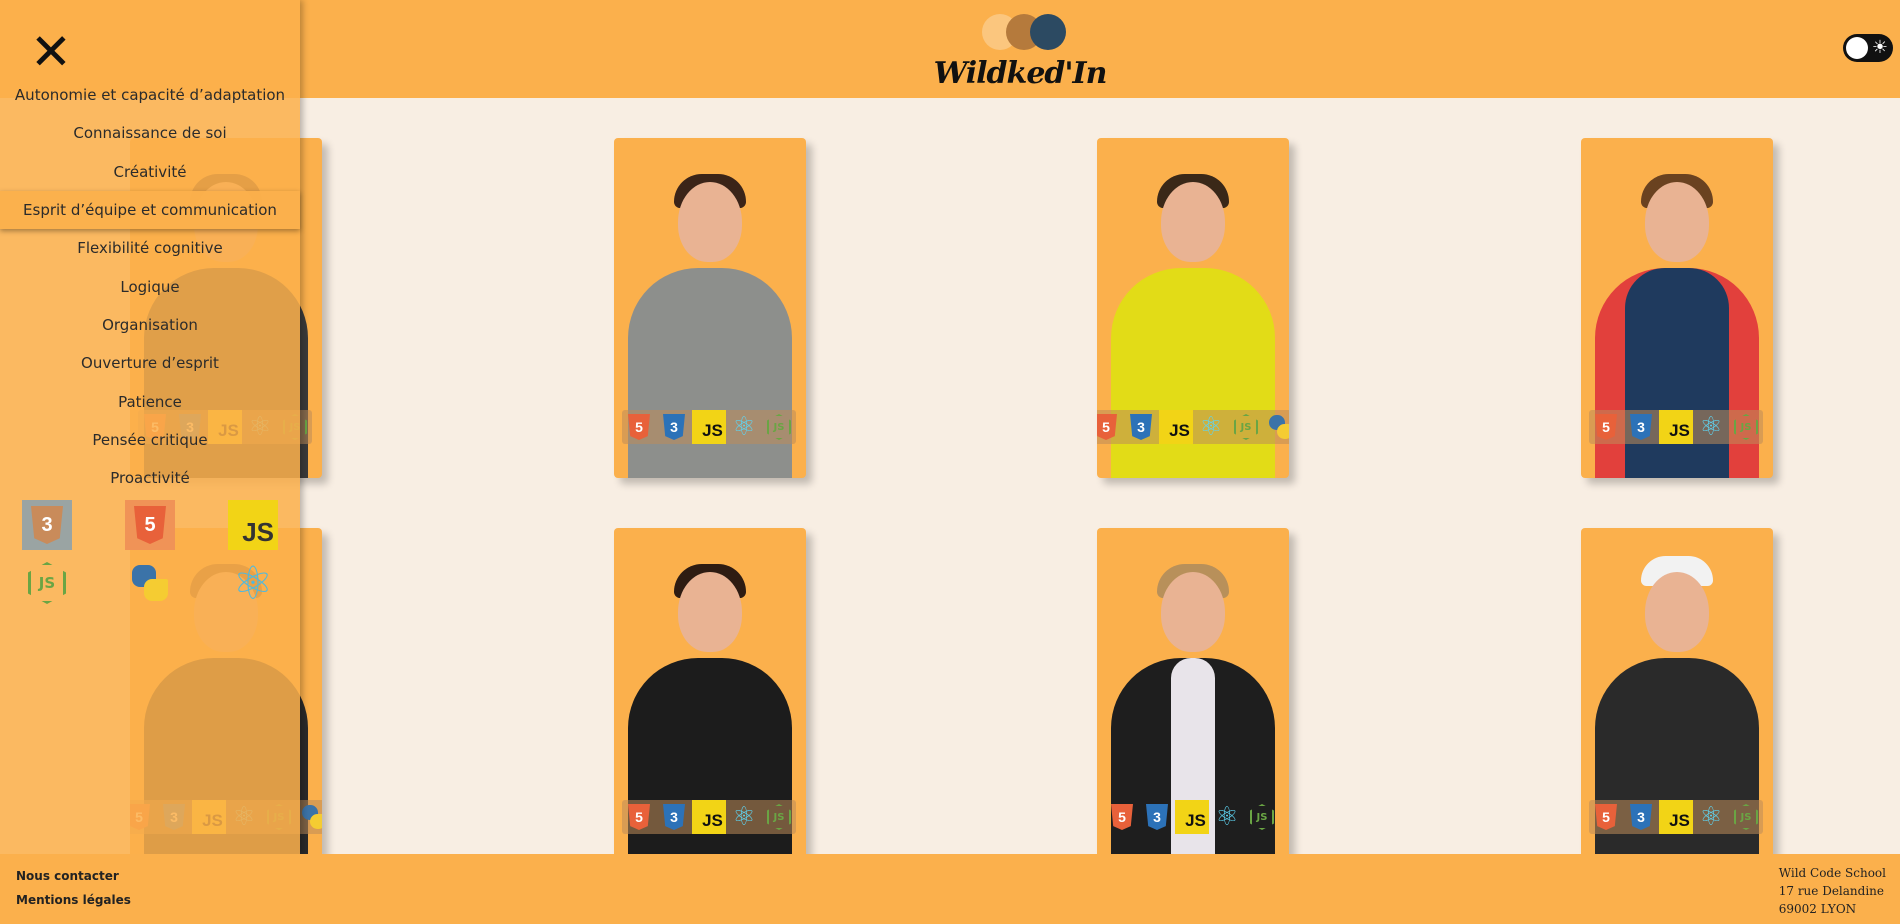 This screenshot has height=924, width=1900. Describe the element at coordinates (150, 133) in the screenshot. I see `menu-item-connaissance-de-soi: Connaissance de soi` at that location.